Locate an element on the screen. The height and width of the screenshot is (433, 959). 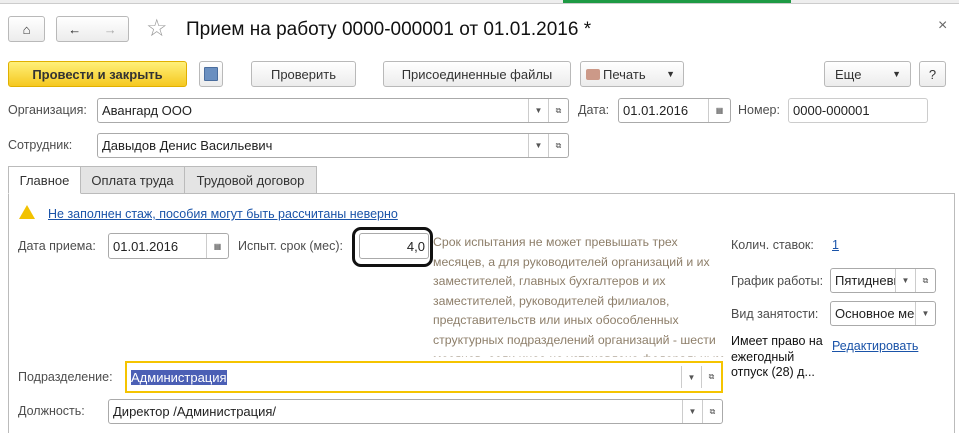
position-value: Директор /Администрация/ is located at coordinates (395, 411).